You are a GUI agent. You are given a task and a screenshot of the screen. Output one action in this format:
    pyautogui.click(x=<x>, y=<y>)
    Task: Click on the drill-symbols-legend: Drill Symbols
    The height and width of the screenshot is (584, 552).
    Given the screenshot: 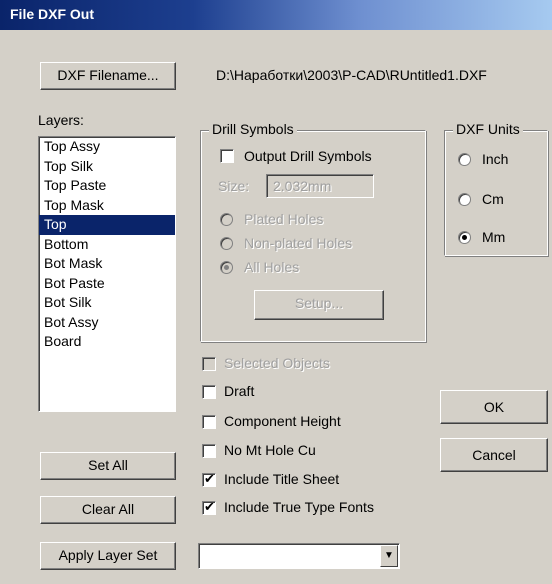 What is the action you would take?
    pyautogui.click(x=253, y=129)
    